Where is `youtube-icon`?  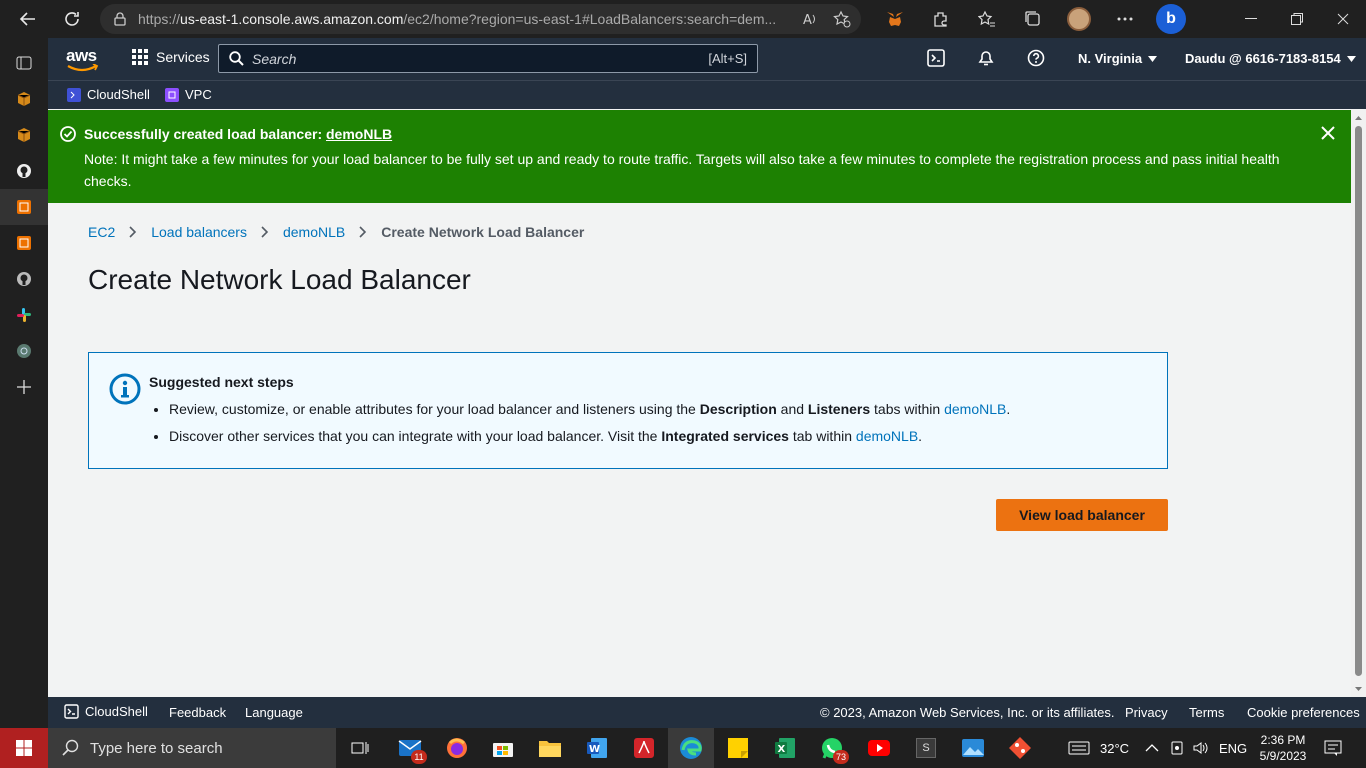
youtube-icon is located at coordinates (879, 748).